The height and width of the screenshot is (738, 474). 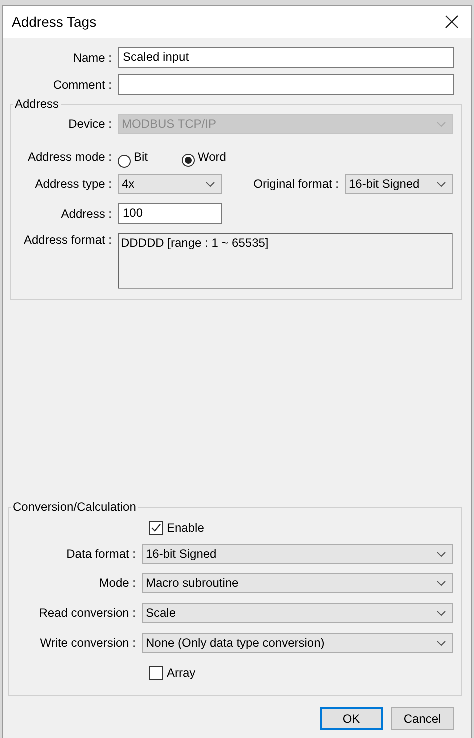 I want to click on field-label: Address format :, so click(x=67, y=240).